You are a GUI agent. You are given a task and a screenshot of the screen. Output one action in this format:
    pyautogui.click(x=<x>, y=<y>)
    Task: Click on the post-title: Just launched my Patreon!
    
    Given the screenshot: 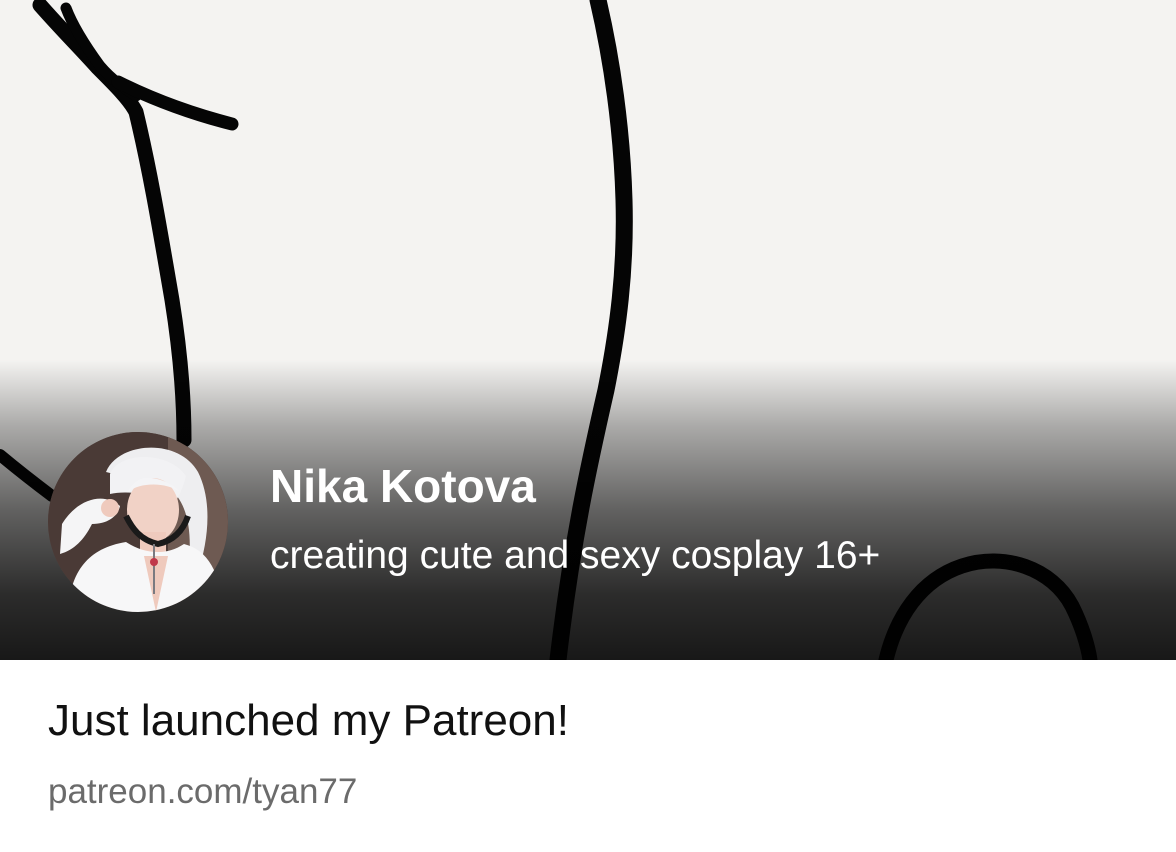 What is the action you would take?
    pyautogui.click(x=308, y=721)
    